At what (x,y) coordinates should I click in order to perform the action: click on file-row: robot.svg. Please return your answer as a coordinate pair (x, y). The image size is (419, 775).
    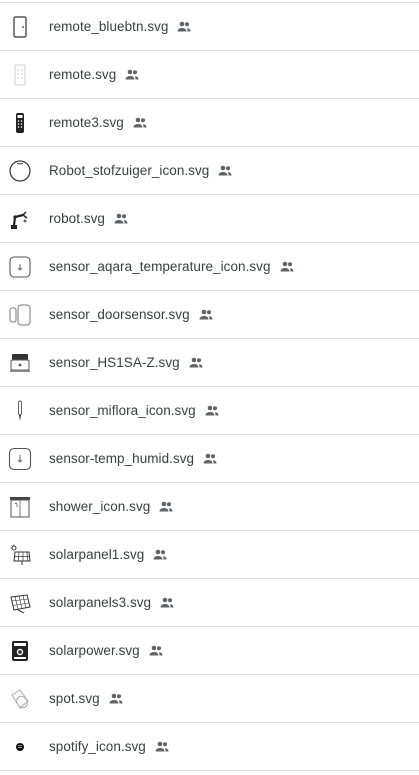
    Looking at the image, I should click on (209, 219).